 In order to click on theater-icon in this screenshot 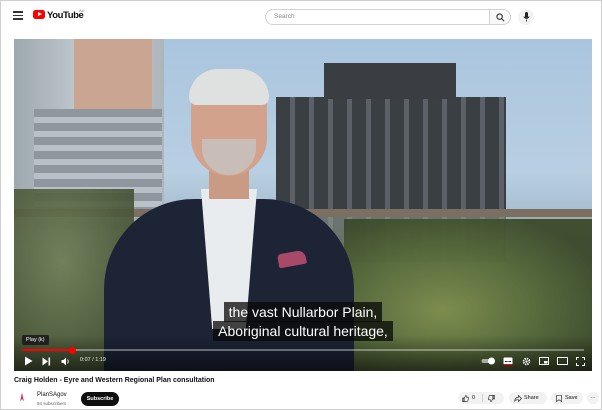, I will do `click(562, 361)`.